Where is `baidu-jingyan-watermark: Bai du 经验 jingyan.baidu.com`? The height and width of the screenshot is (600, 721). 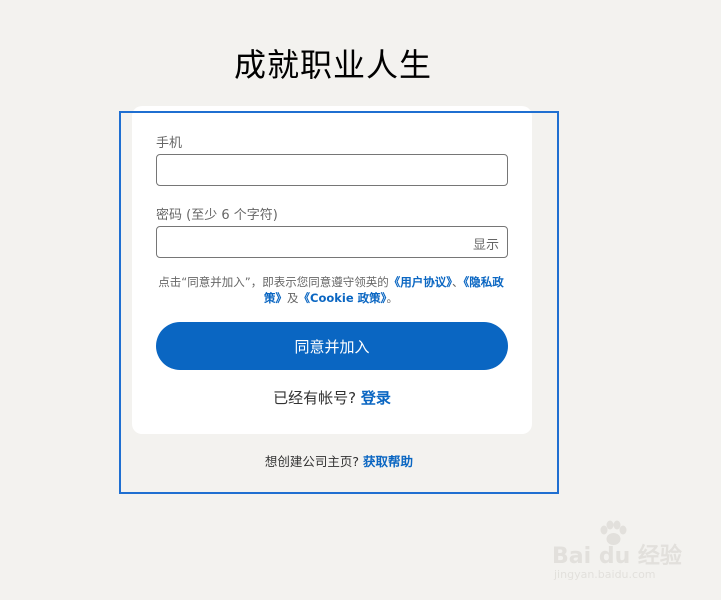
baidu-jingyan-watermark: Bai du 经验 jingyan.baidu.com is located at coordinates (632, 555).